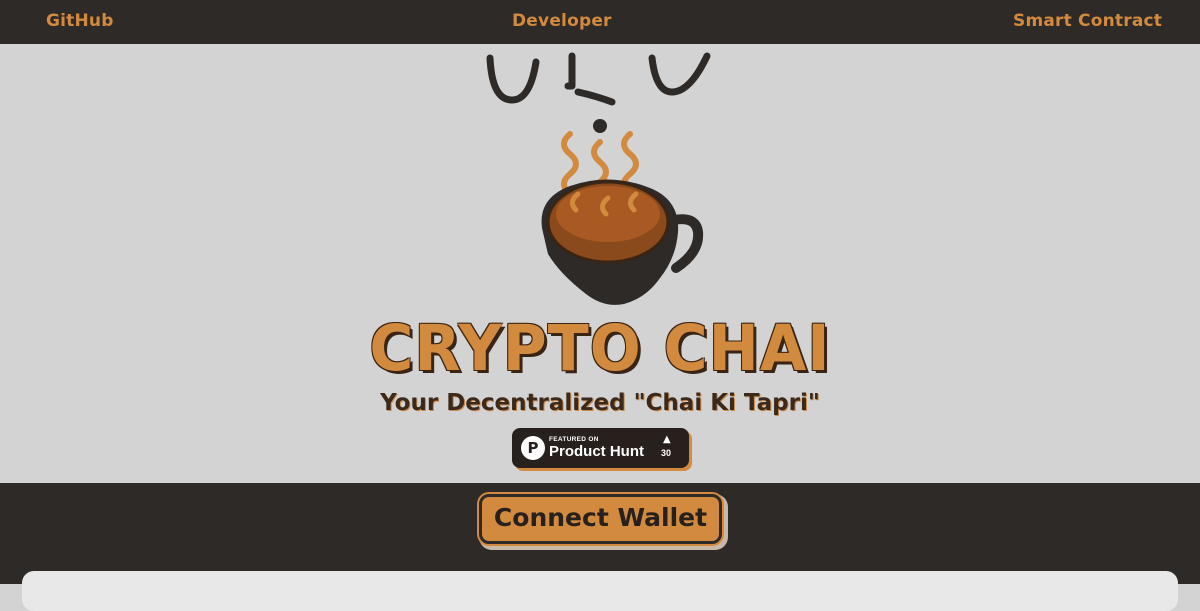  I want to click on content-panel, so click(600, 591).